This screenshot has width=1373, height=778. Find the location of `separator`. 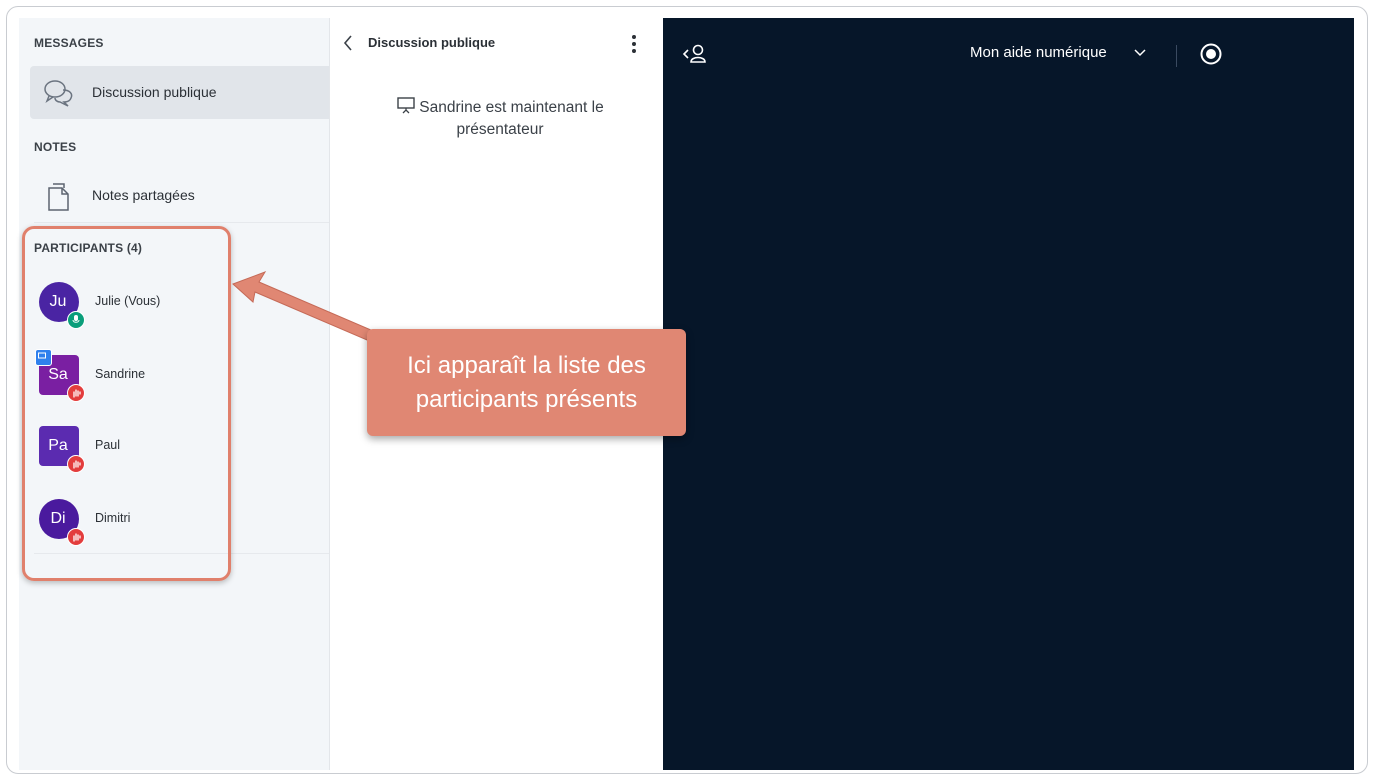

separator is located at coordinates (1176, 56).